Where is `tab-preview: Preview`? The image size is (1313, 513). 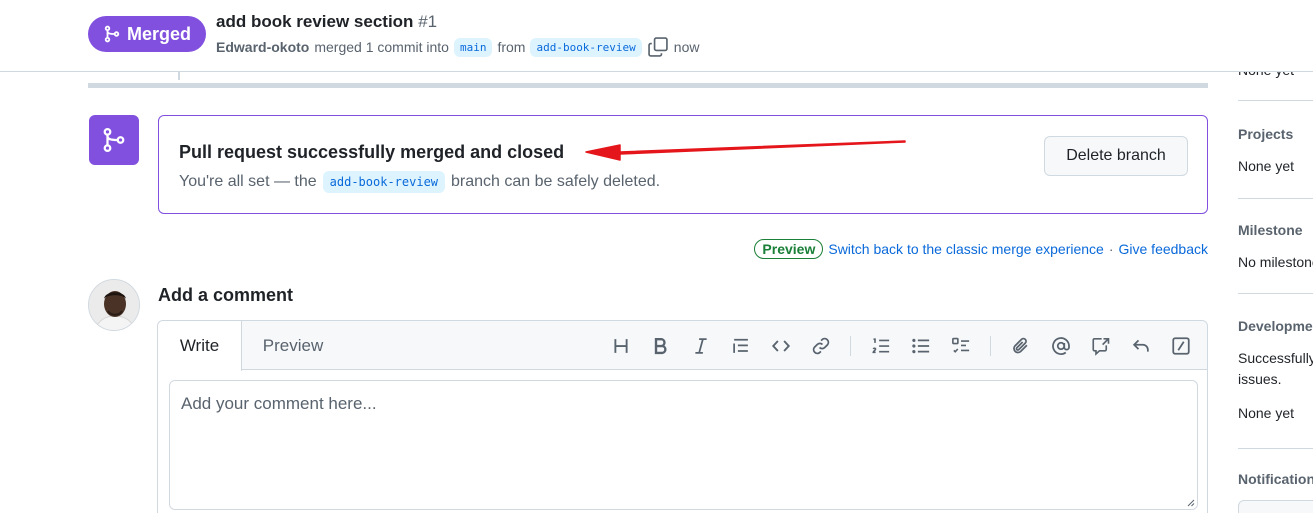 tab-preview: Preview is located at coordinates (293, 345).